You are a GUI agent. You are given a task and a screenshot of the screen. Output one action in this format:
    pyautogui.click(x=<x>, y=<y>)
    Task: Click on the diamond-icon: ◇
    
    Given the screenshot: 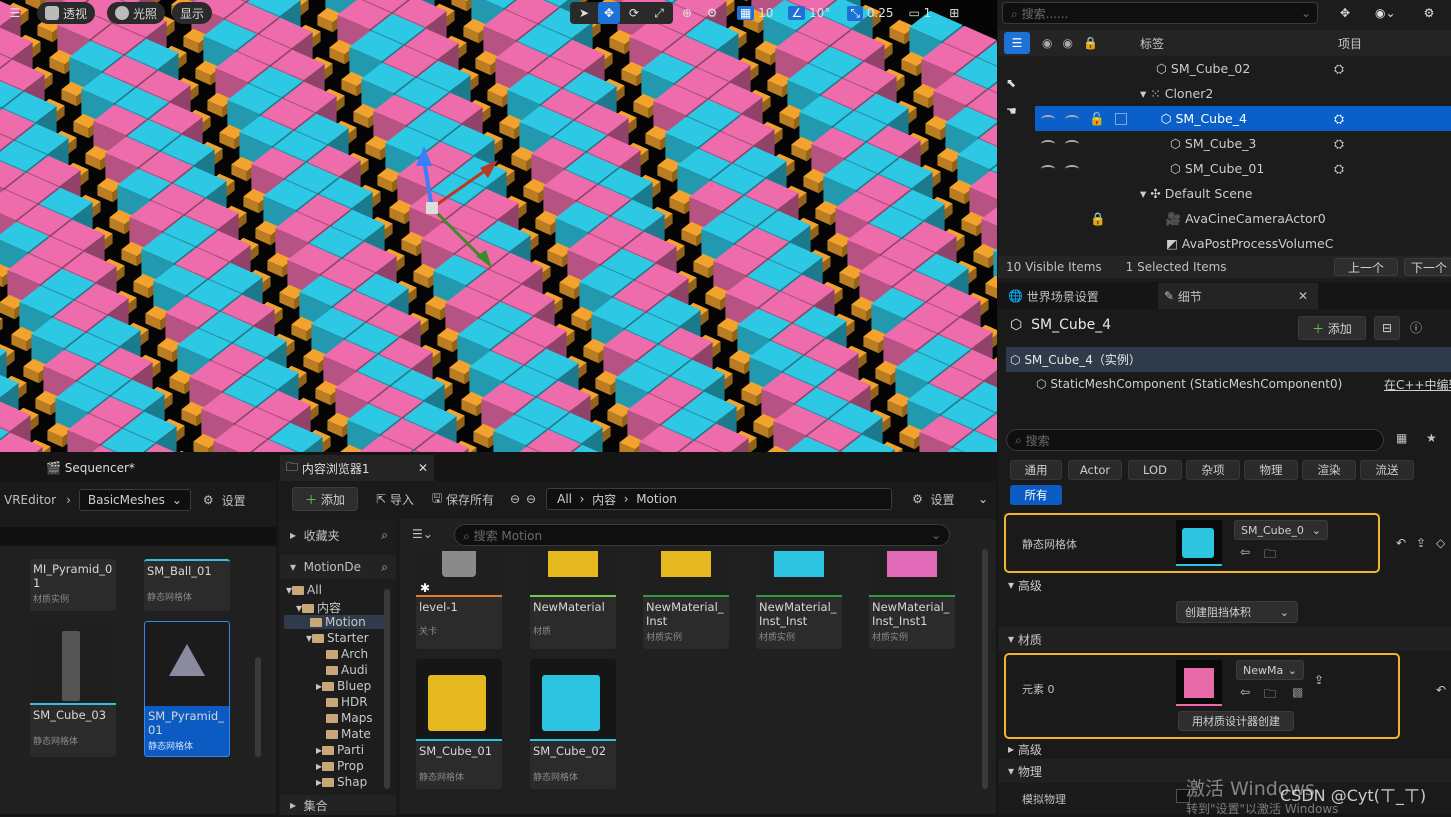 What is the action you would take?
    pyautogui.click(x=1440, y=543)
    